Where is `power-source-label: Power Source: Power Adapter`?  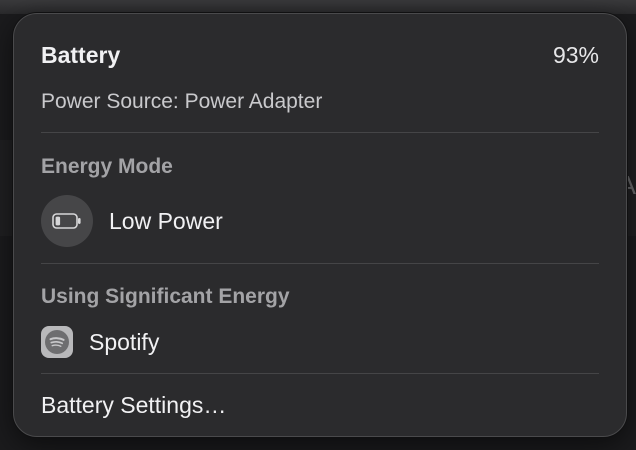
power-source-label: Power Source: Power Adapter is located at coordinates (182, 101).